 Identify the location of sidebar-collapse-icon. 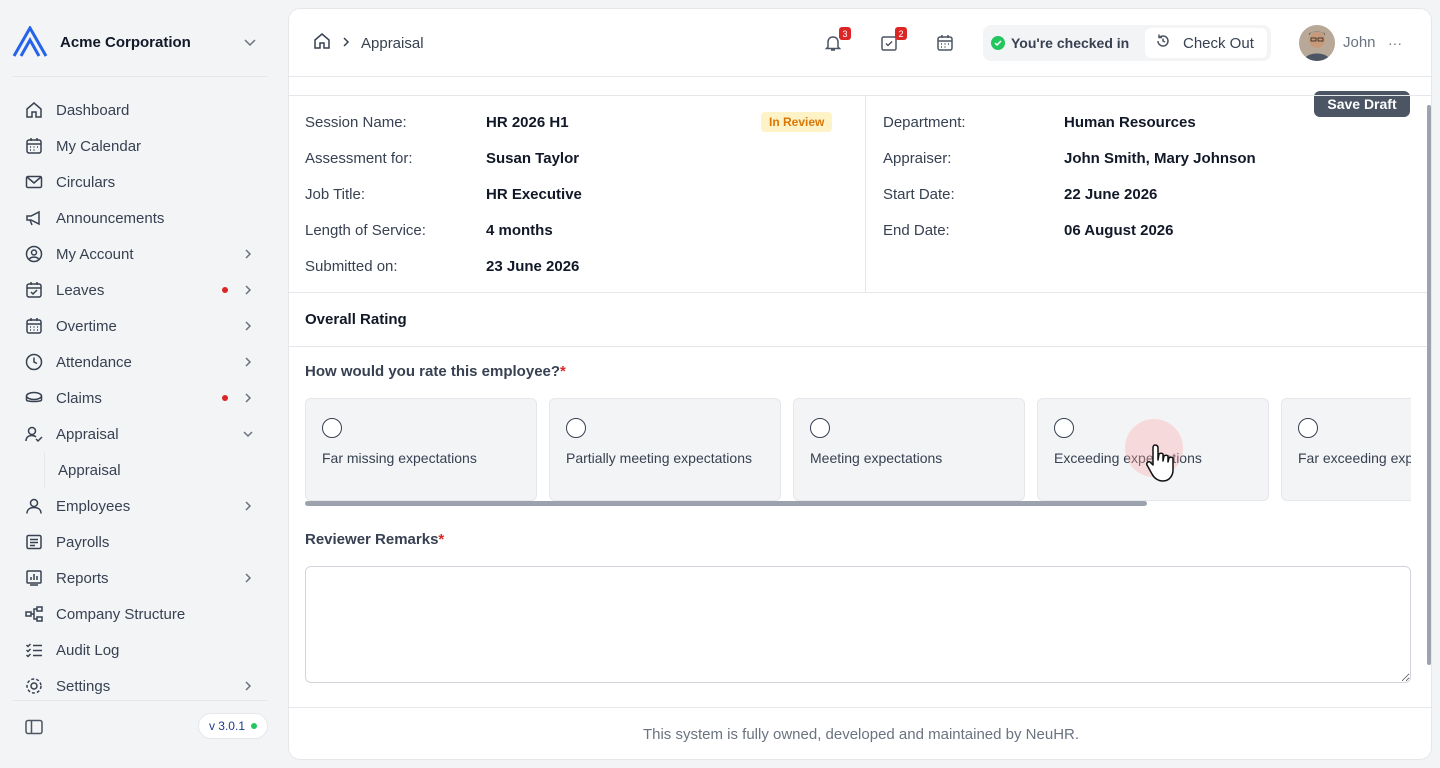
(34, 727).